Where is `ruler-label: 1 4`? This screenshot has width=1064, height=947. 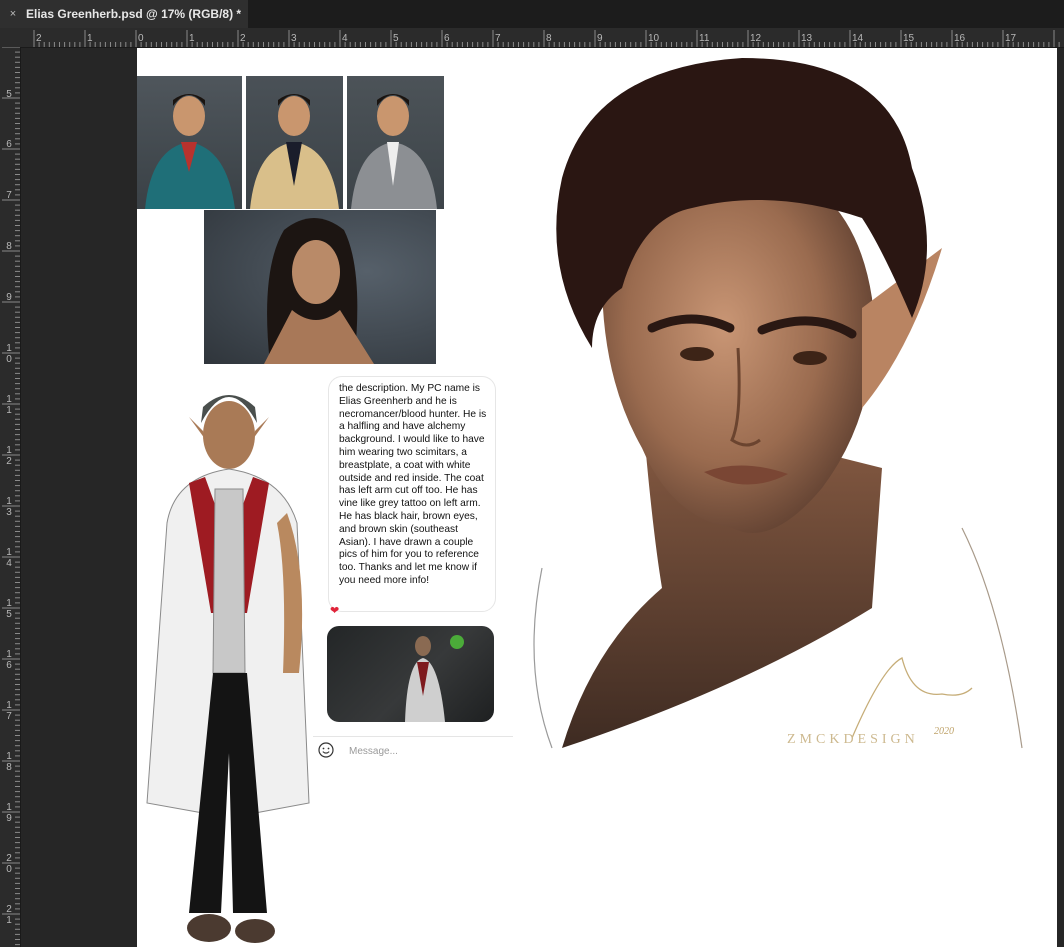 ruler-label: 1 4 is located at coordinates (9, 558).